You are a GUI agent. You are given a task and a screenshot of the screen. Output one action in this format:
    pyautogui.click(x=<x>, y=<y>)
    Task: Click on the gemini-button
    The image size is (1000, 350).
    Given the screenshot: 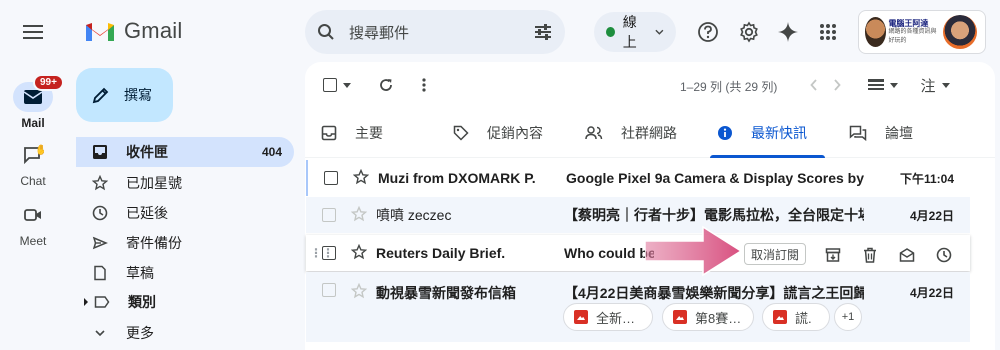 What is the action you would take?
    pyautogui.click(x=788, y=32)
    